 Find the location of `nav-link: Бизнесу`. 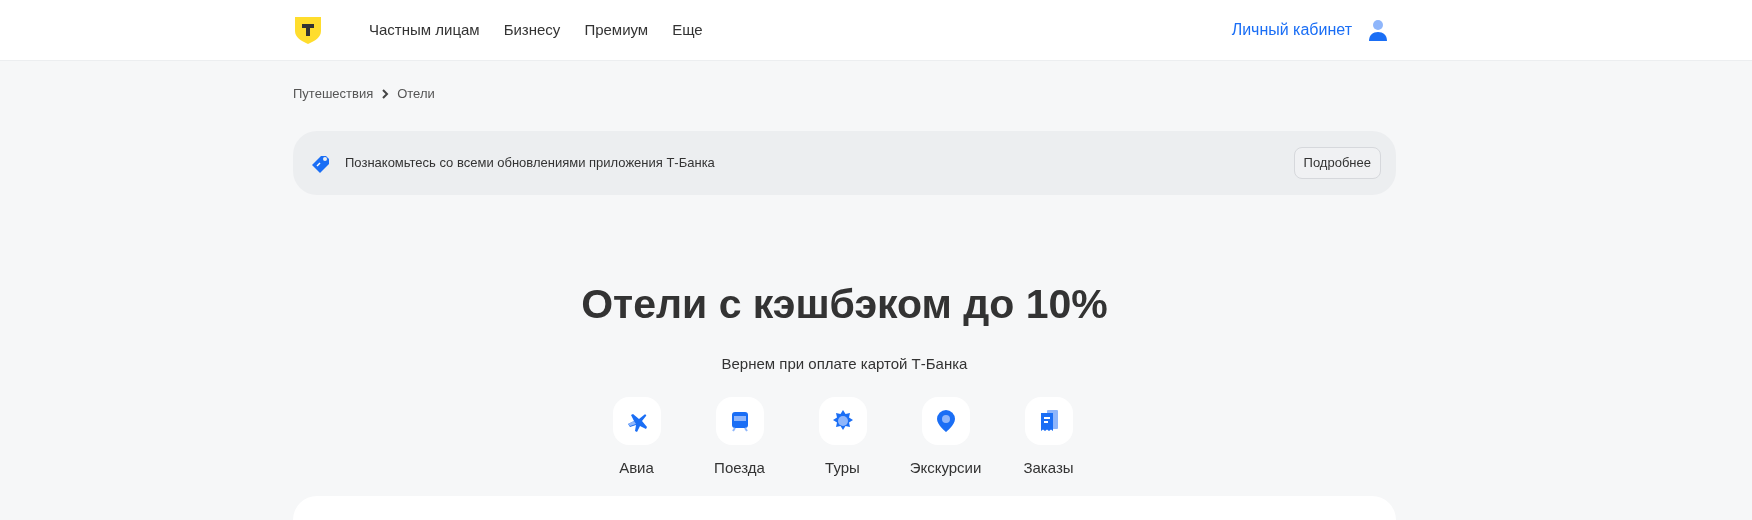

nav-link: Бизнесу is located at coordinates (532, 30).